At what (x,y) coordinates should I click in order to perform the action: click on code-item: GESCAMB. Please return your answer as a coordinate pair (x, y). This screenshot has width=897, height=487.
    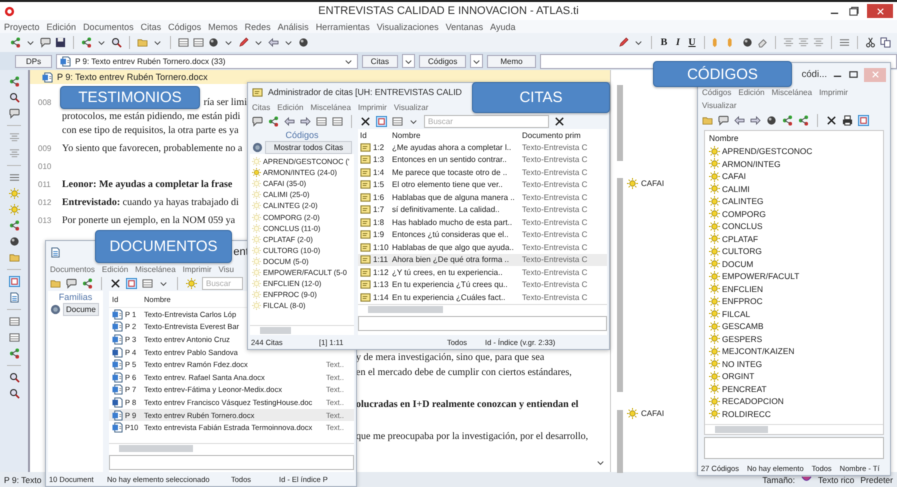
    Looking at the image, I should click on (794, 326).